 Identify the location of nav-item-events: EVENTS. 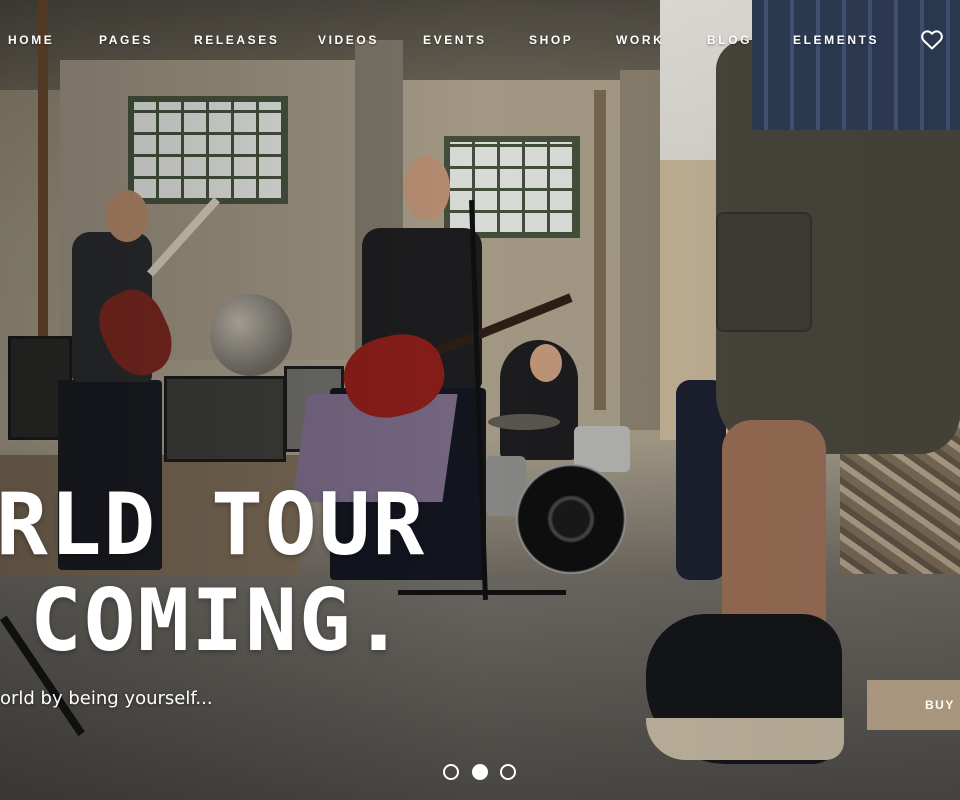
(455, 40).